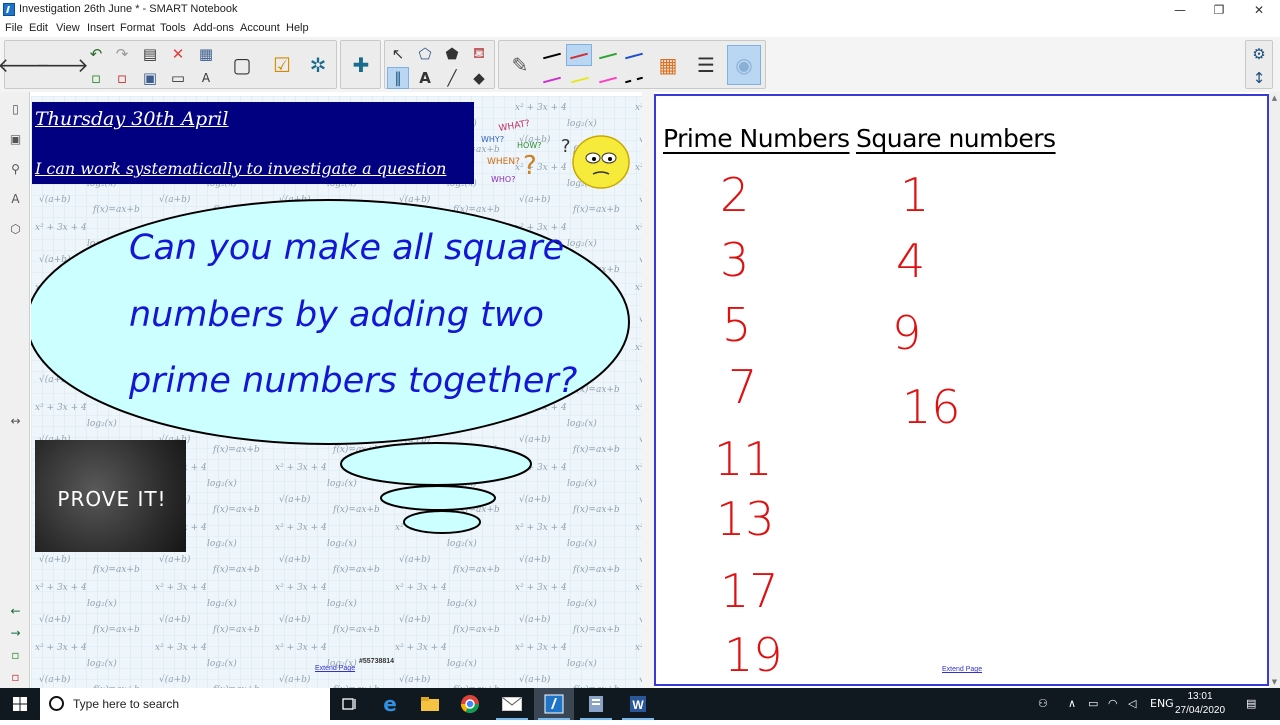 The image size is (1280, 725). Describe the element at coordinates (398, 54) in the screenshot. I see `select-tool-icon: ↖` at that location.